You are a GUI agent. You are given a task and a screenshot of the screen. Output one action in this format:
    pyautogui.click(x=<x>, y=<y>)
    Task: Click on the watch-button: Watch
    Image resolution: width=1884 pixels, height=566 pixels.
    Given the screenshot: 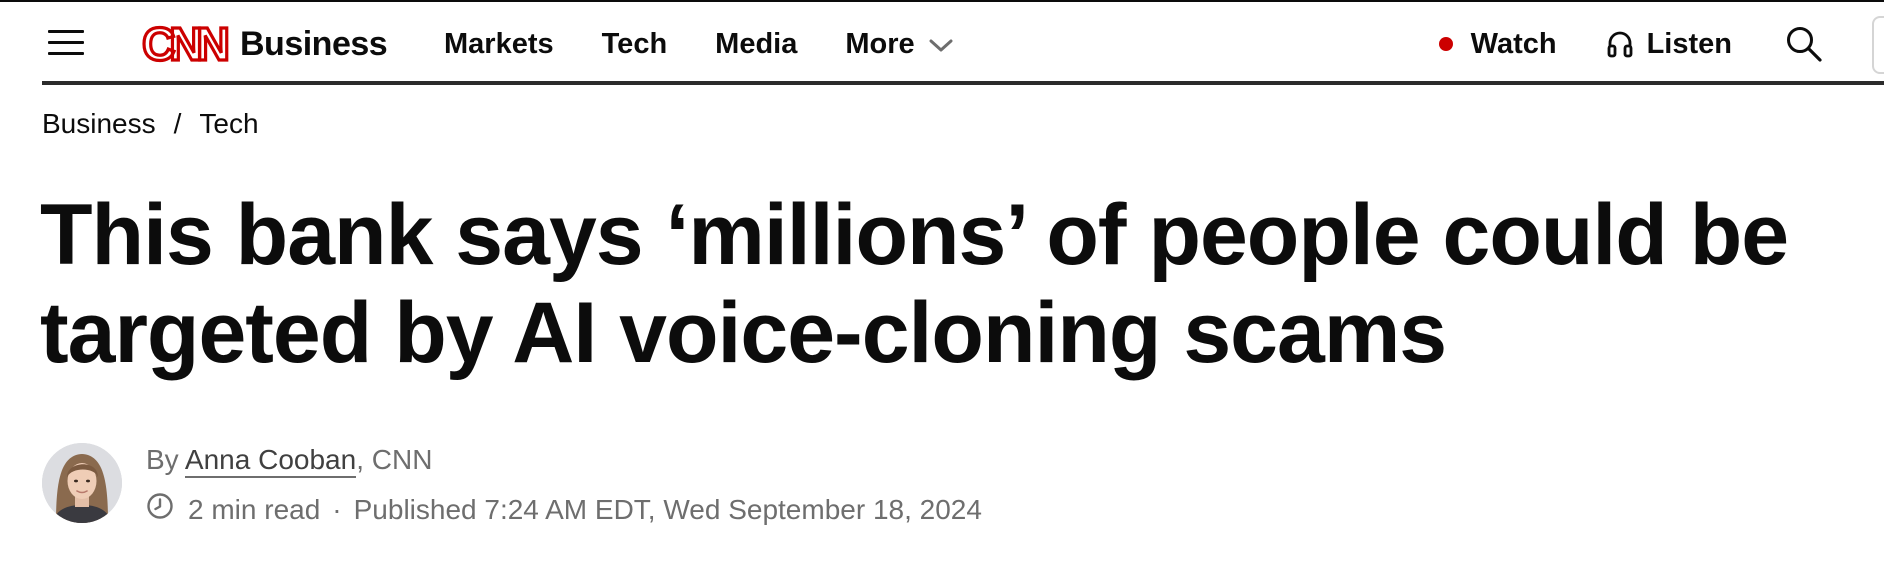 What is the action you would take?
    pyautogui.click(x=1497, y=44)
    